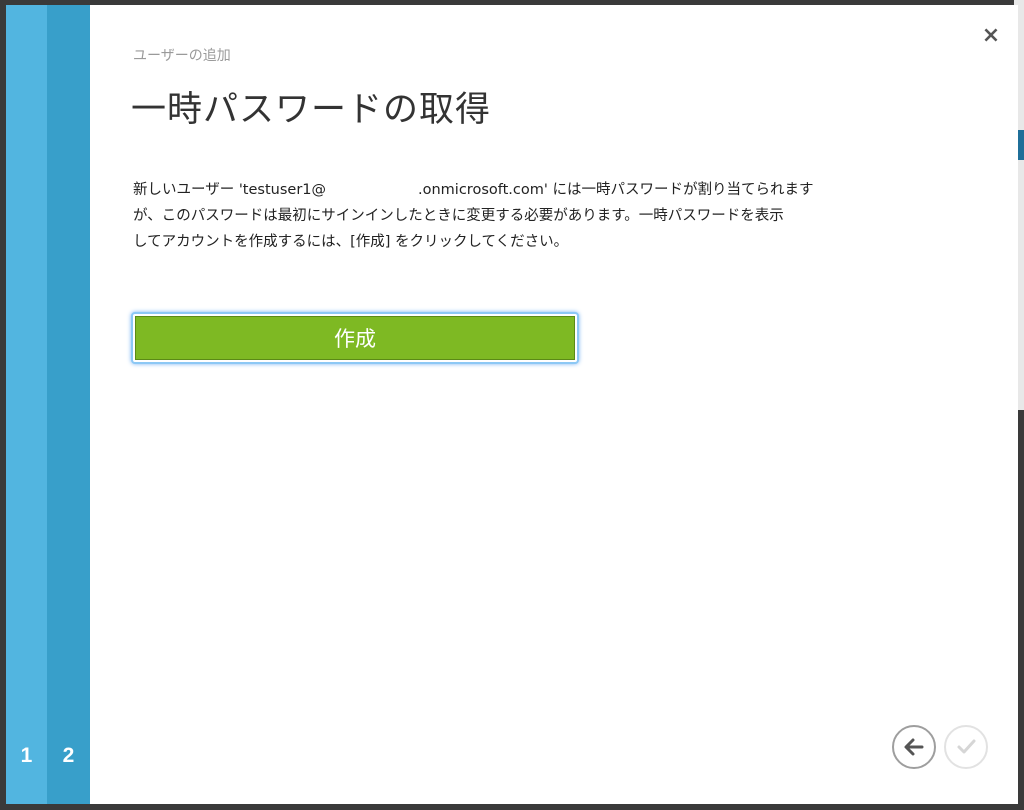  I want to click on arrow-left-icon, so click(914, 747).